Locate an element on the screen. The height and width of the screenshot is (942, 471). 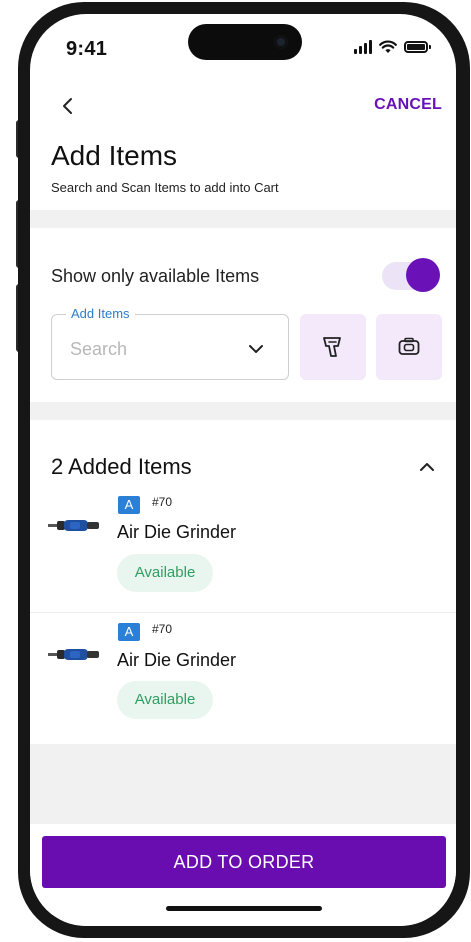
toggle-knob is located at coordinates (423, 275).